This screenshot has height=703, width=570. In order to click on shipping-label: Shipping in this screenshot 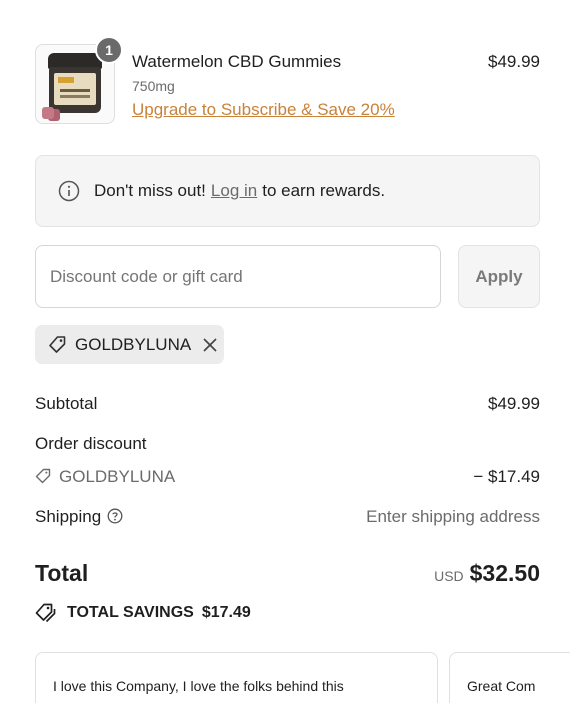, I will do `click(68, 516)`.